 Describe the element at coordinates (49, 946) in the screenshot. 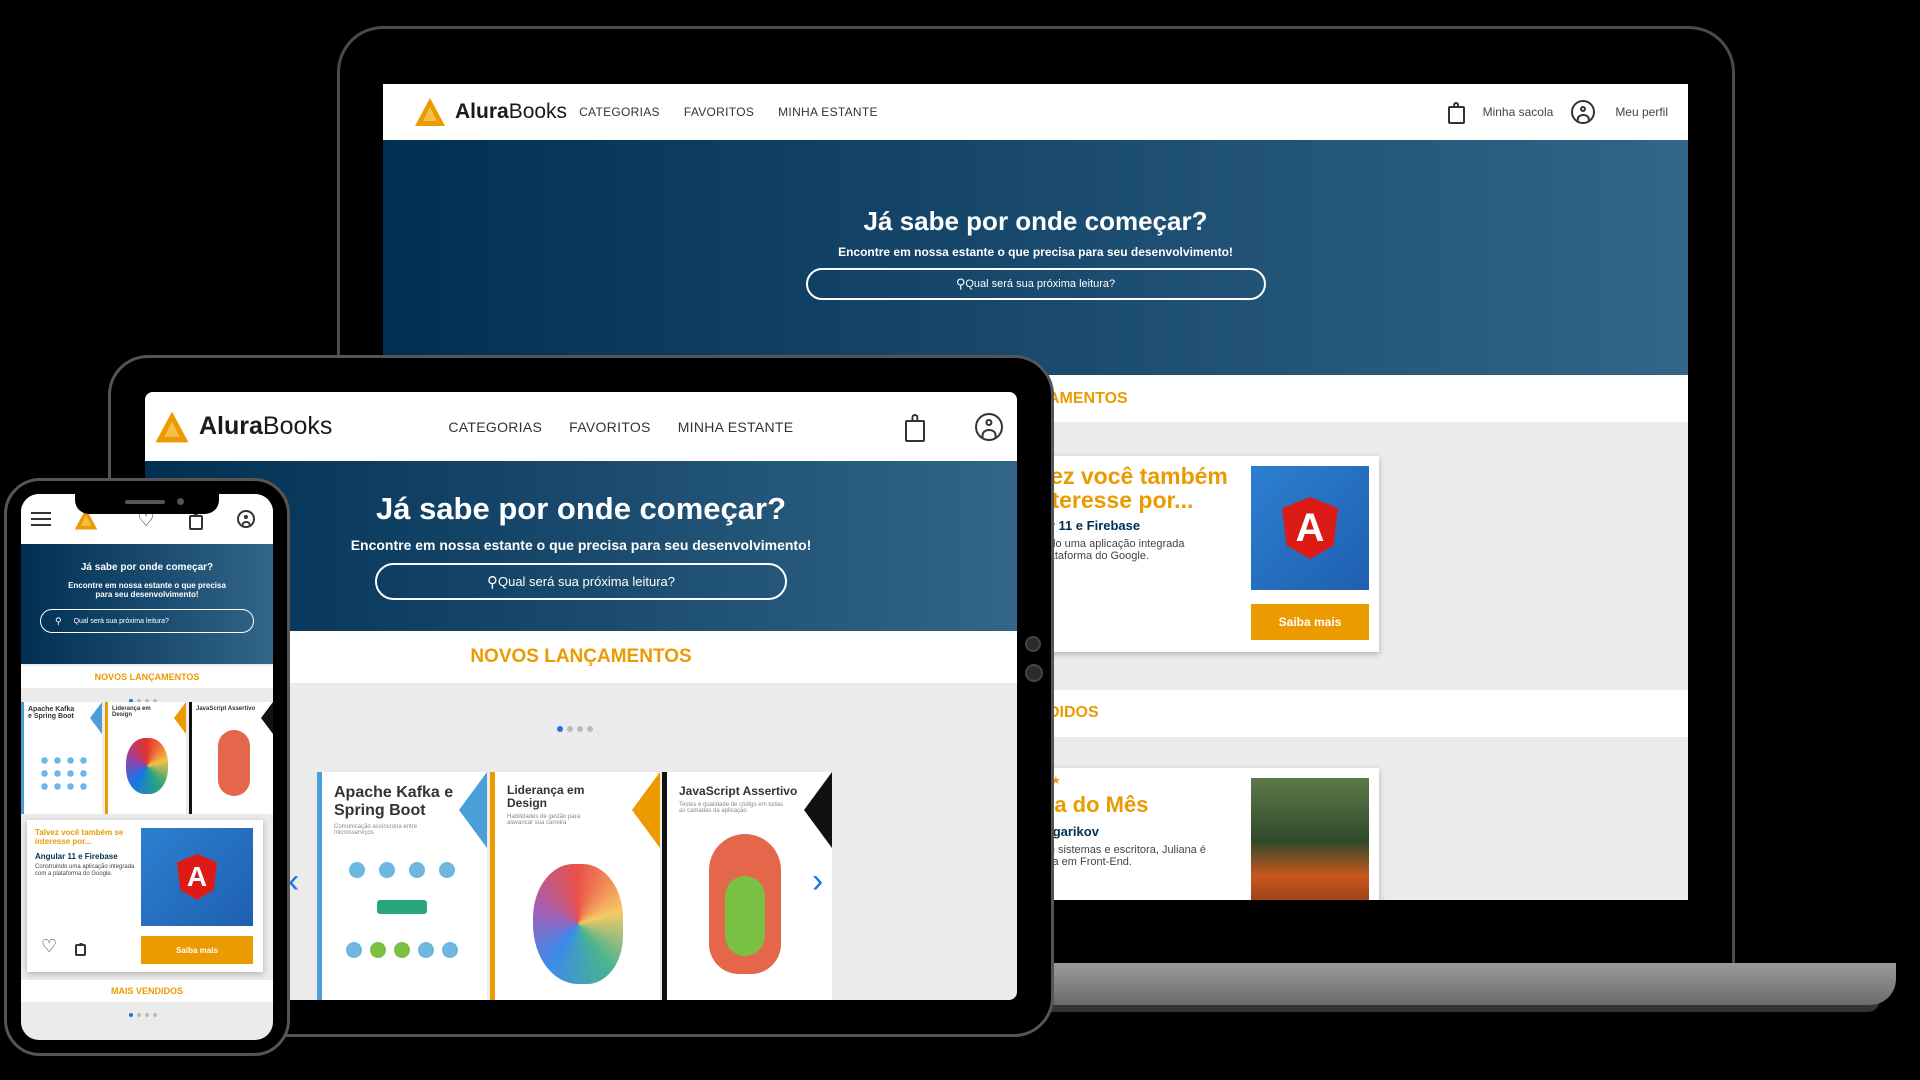

I see `heart-icon: ♡` at that location.